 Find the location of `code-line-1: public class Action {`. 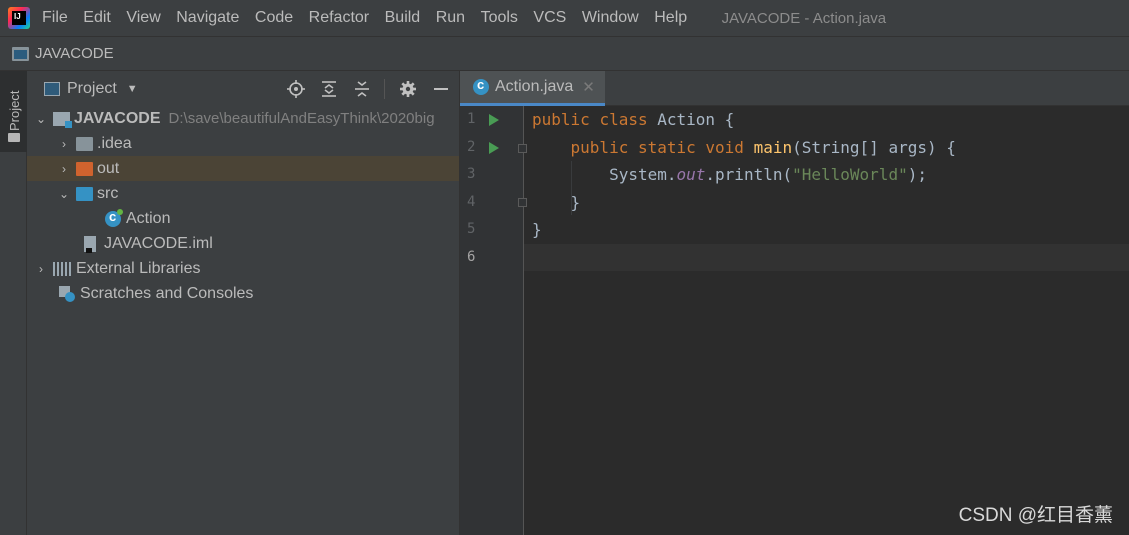

code-line-1: public class Action { is located at coordinates (633, 119).